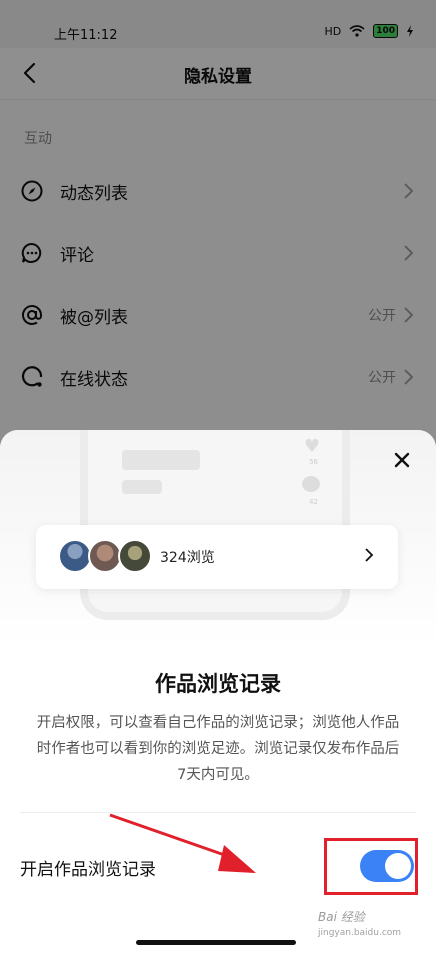  What do you see at coordinates (311, 484) in the screenshot?
I see `comment-bubble-icon` at bounding box center [311, 484].